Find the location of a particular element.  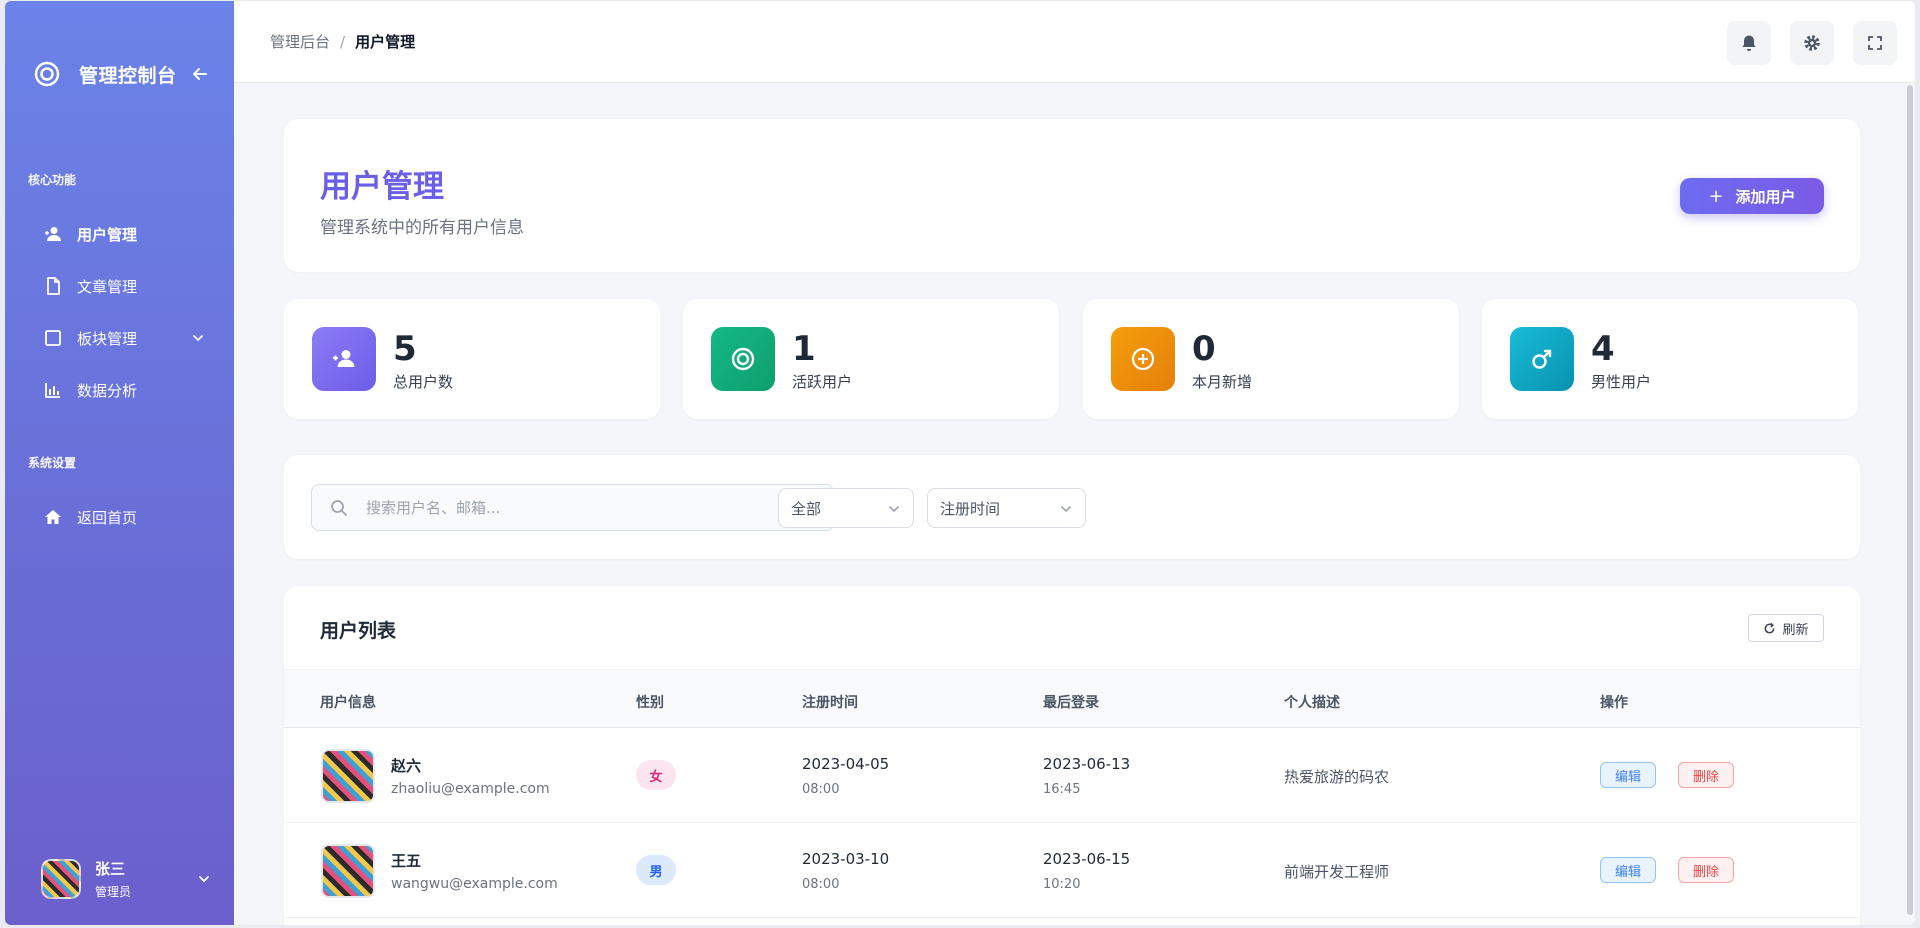

stat-card-active: 1 活跃用户 is located at coordinates (871, 359).